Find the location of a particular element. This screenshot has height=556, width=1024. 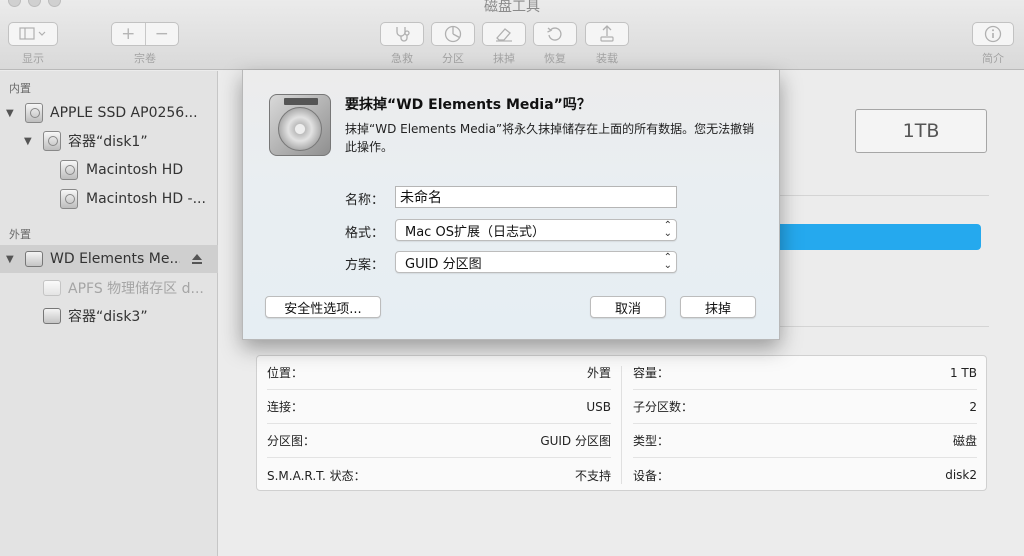

info-key: 分区图： is located at coordinates (291, 441).